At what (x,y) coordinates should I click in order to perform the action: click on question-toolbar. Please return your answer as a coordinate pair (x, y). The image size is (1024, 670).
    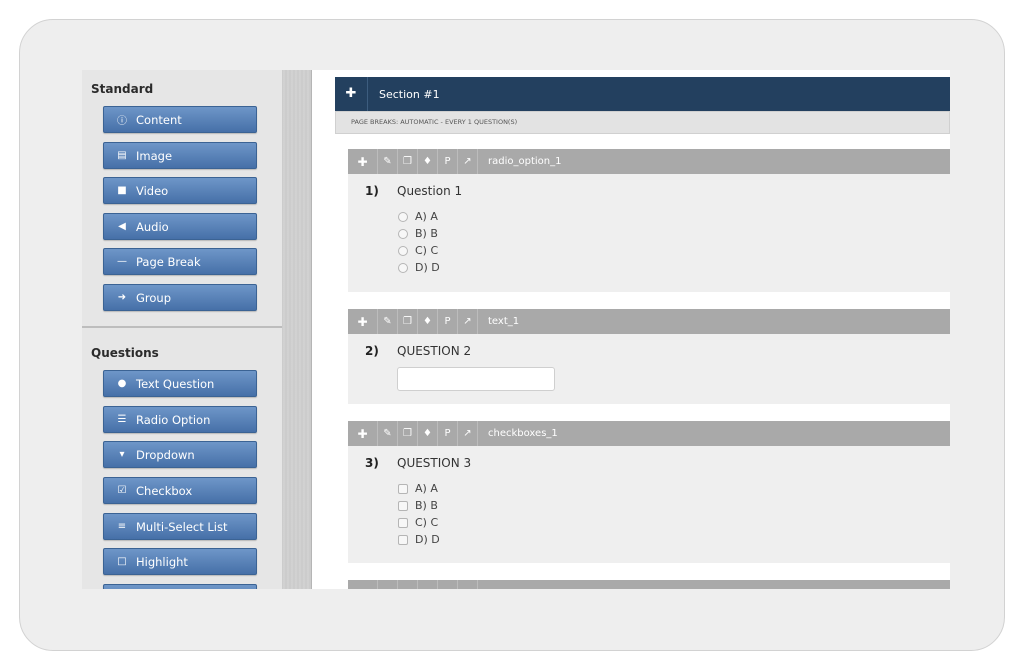
    Looking at the image, I should click on (649, 584).